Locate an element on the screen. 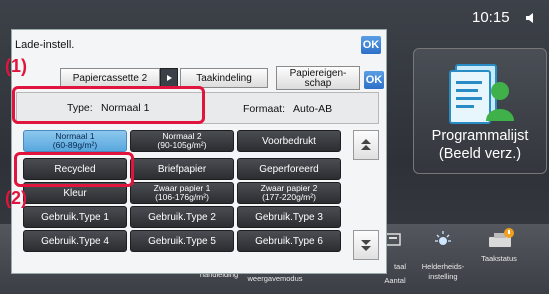  brightness-label: Helderheids- instelling is located at coordinates (443, 272).